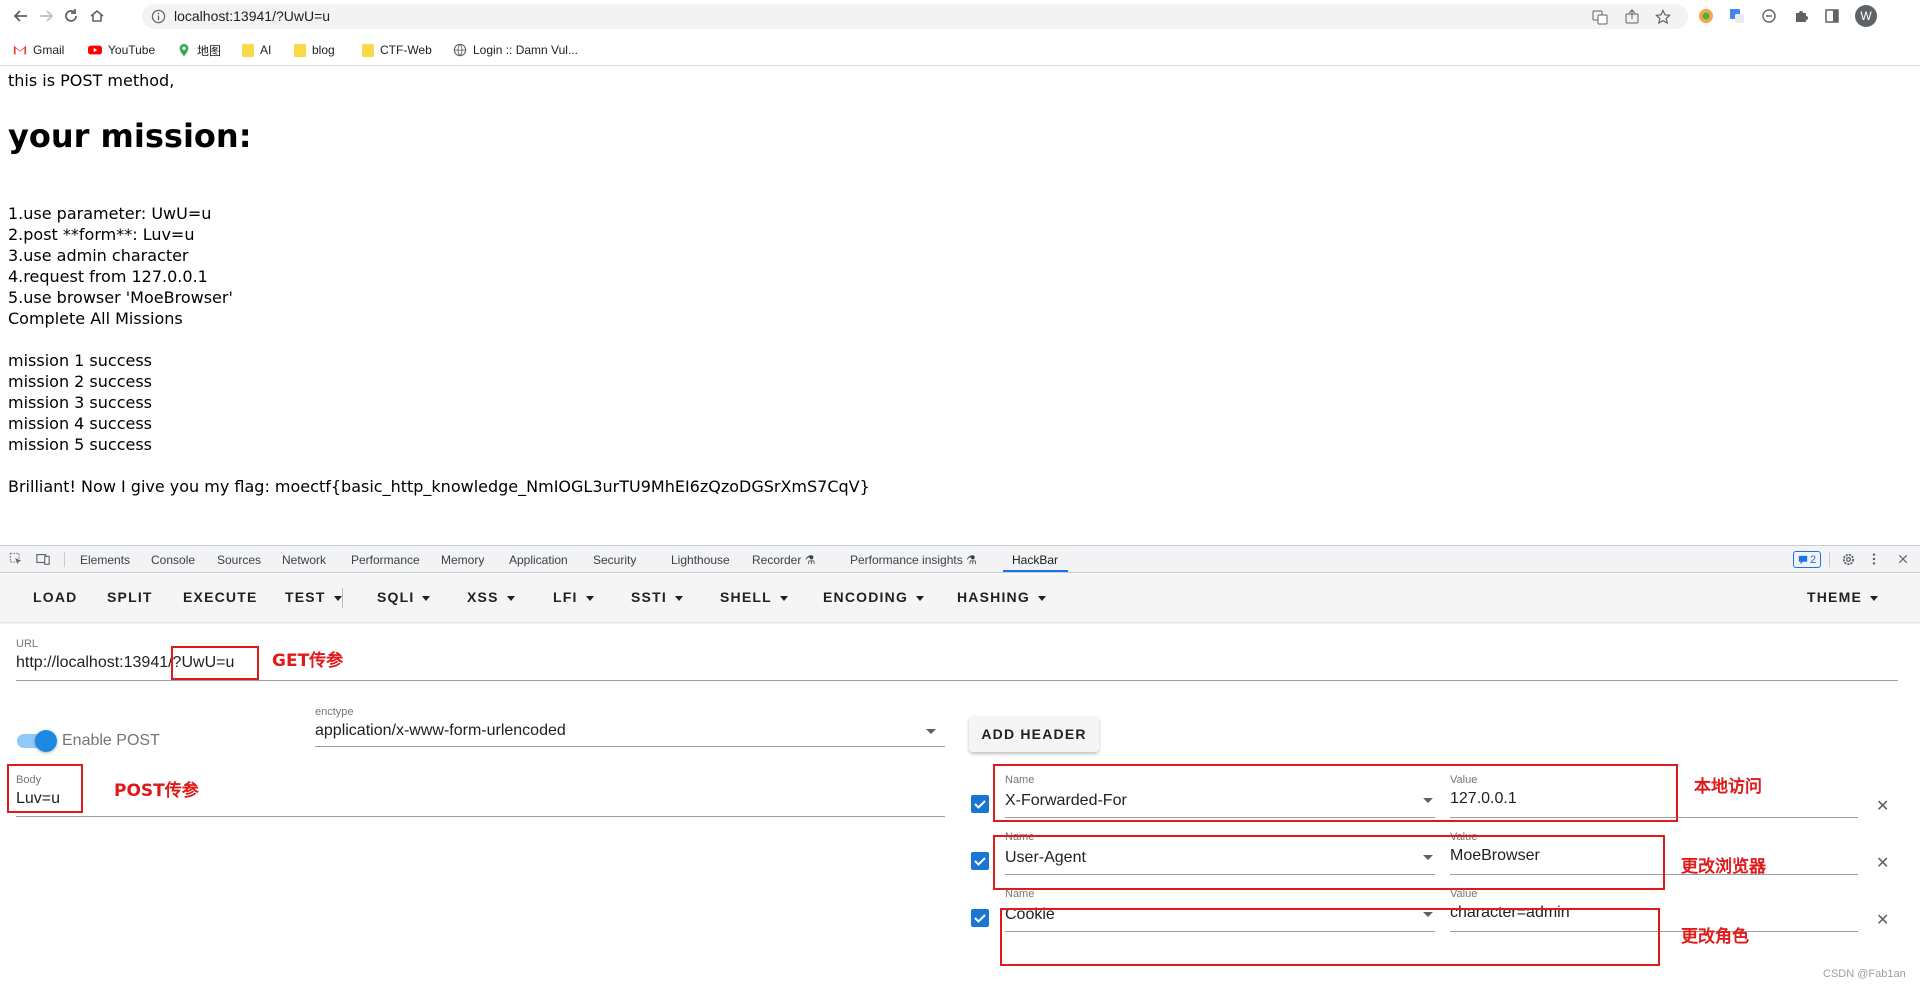 This screenshot has width=1920, height=987. I want to click on tab-network: Network, so click(304, 560).